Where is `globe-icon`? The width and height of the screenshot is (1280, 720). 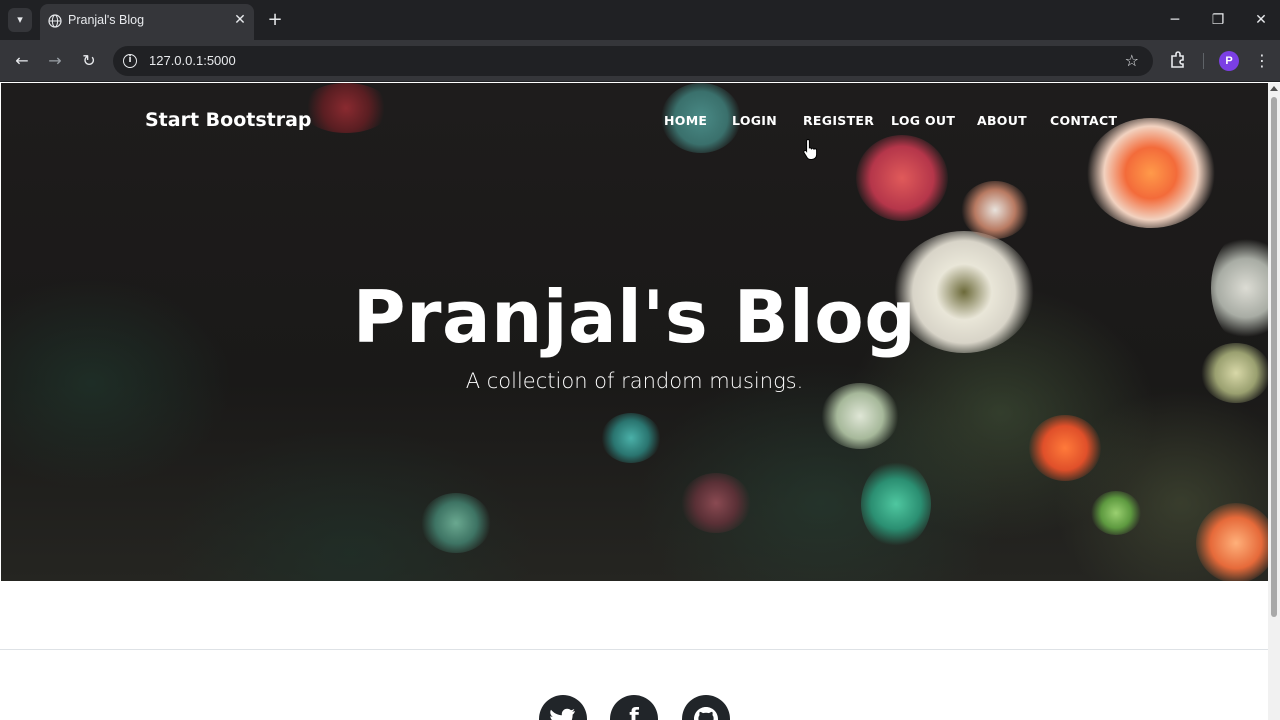
globe-icon is located at coordinates (55, 21).